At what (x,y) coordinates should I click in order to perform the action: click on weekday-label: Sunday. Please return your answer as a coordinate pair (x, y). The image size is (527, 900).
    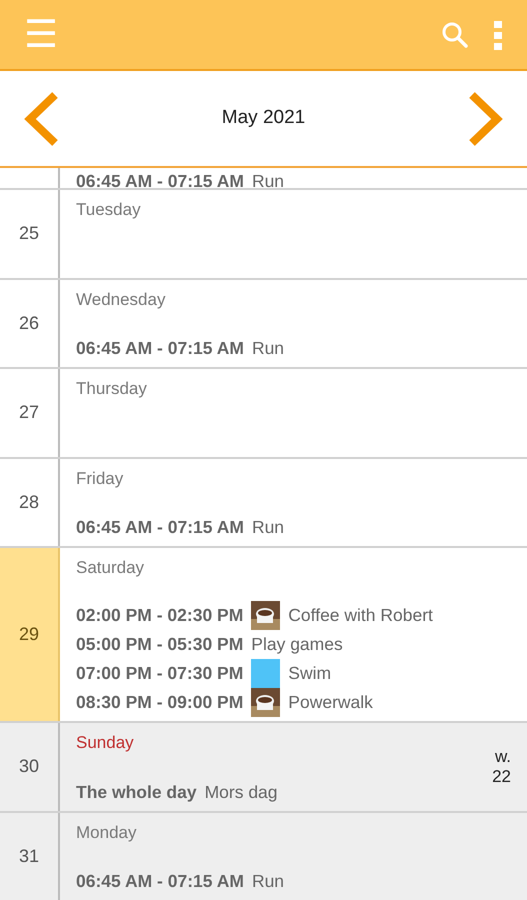
    Looking at the image, I should click on (105, 743).